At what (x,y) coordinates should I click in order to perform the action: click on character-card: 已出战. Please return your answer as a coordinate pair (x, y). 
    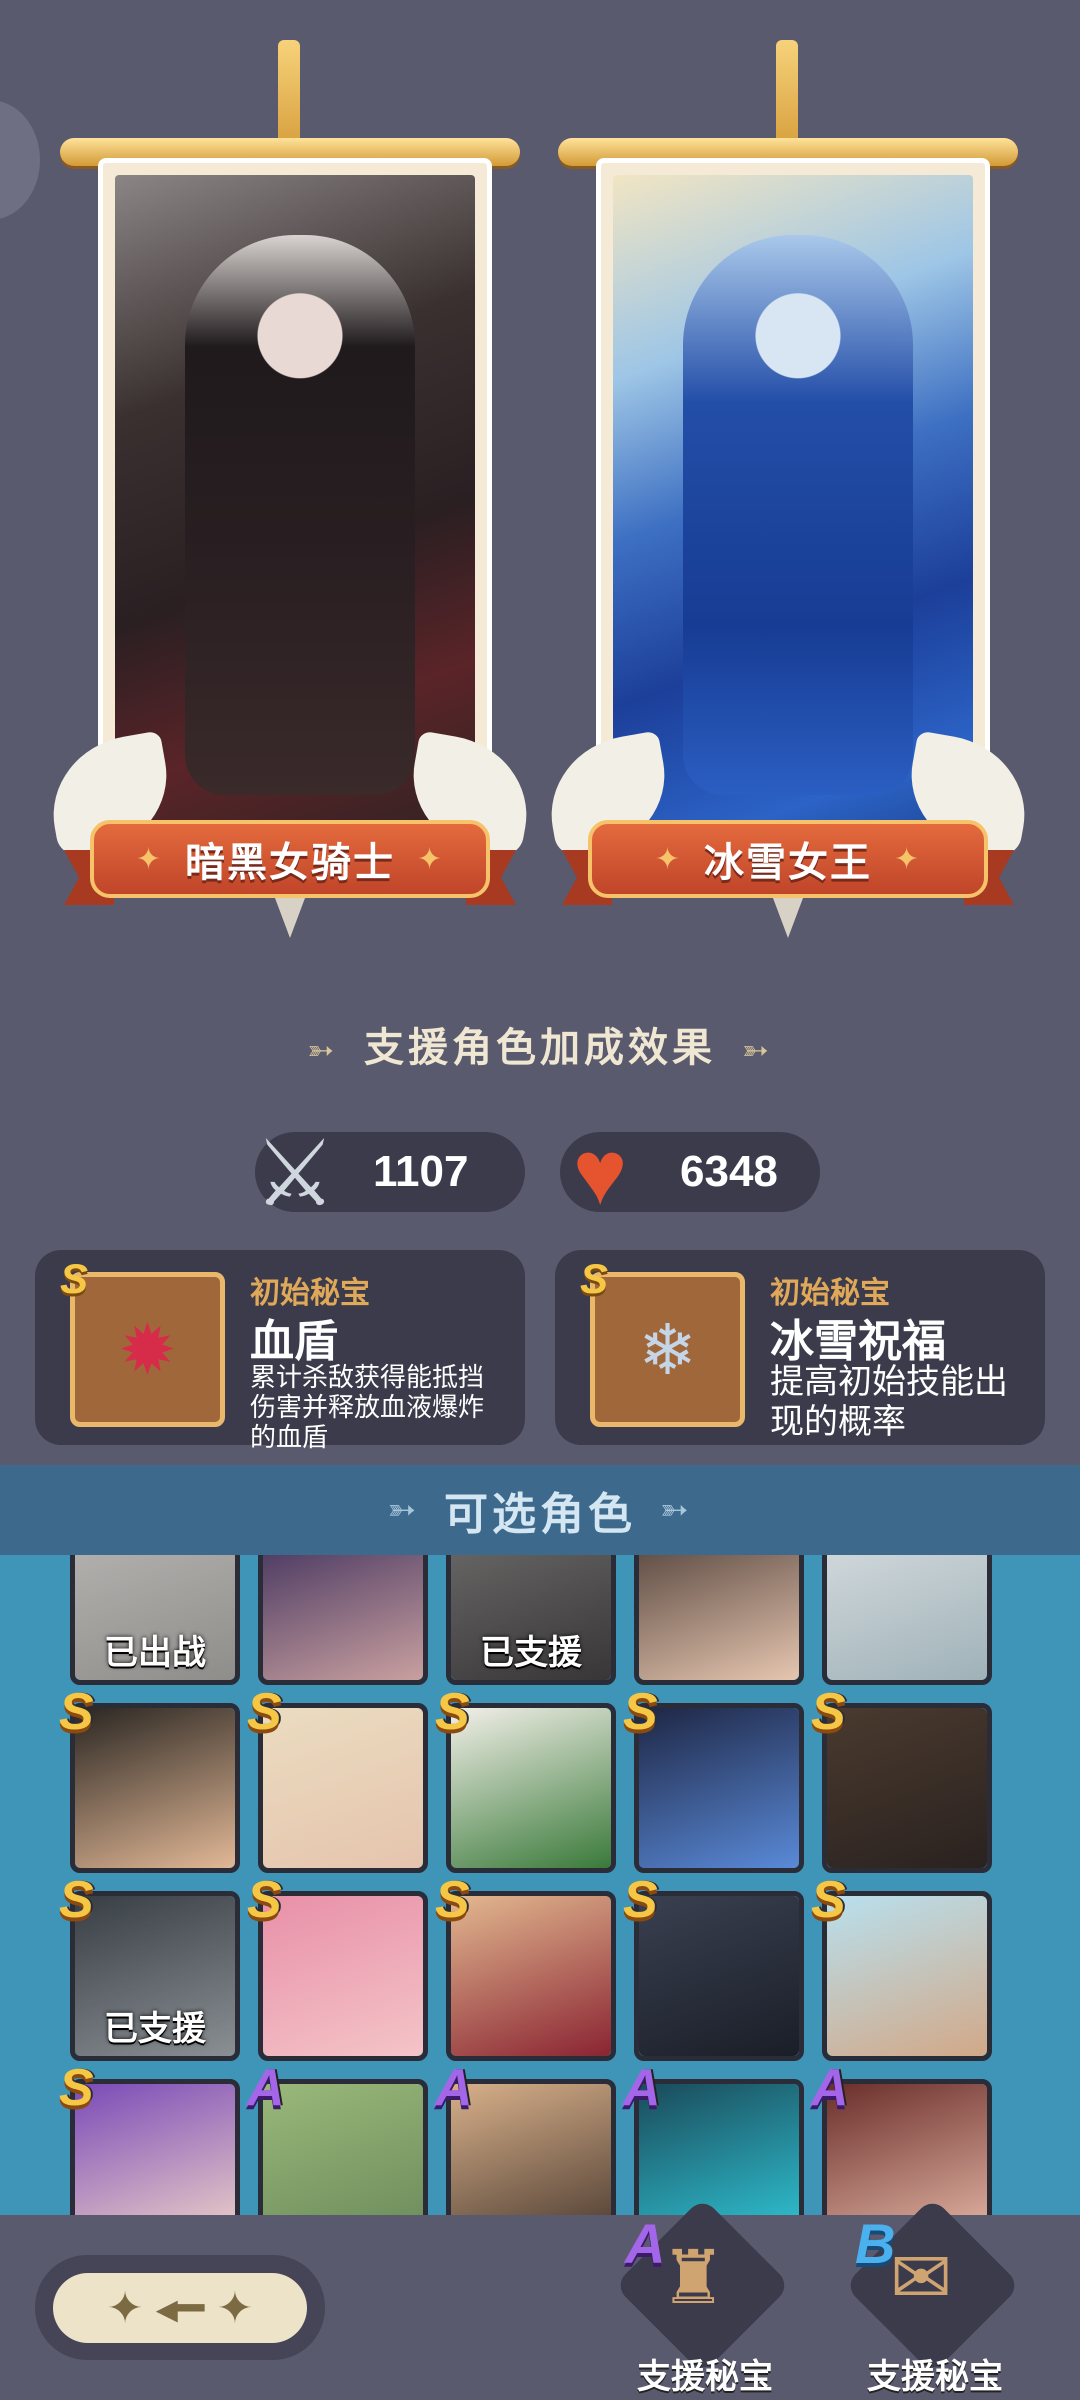
    Looking at the image, I should click on (155, 1620).